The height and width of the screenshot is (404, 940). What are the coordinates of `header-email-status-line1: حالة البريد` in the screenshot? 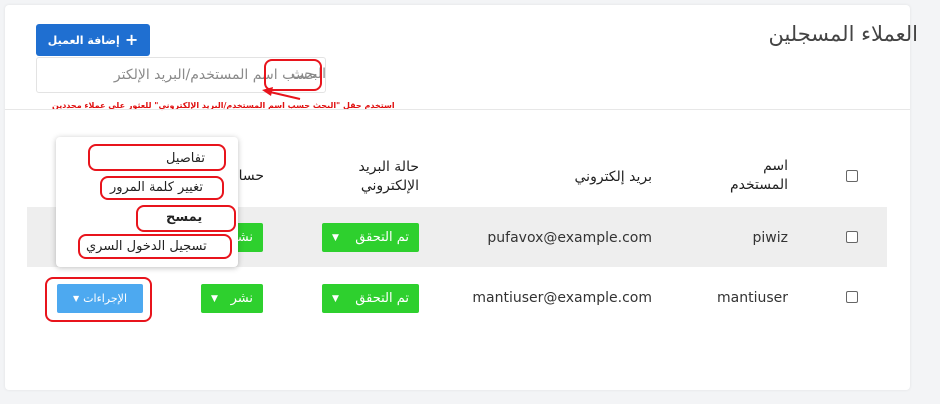 It's located at (389, 167).